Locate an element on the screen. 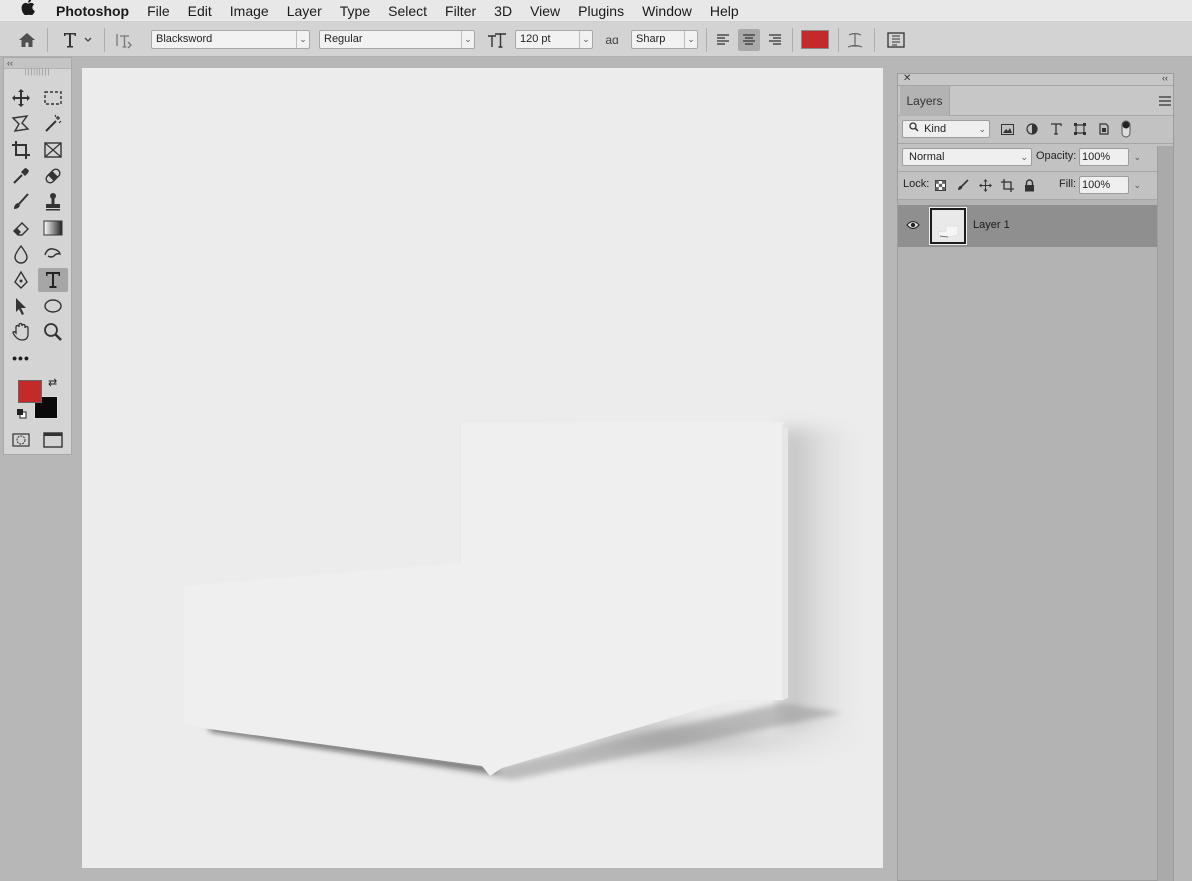  font-family-value: Blacksword is located at coordinates (184, 39).